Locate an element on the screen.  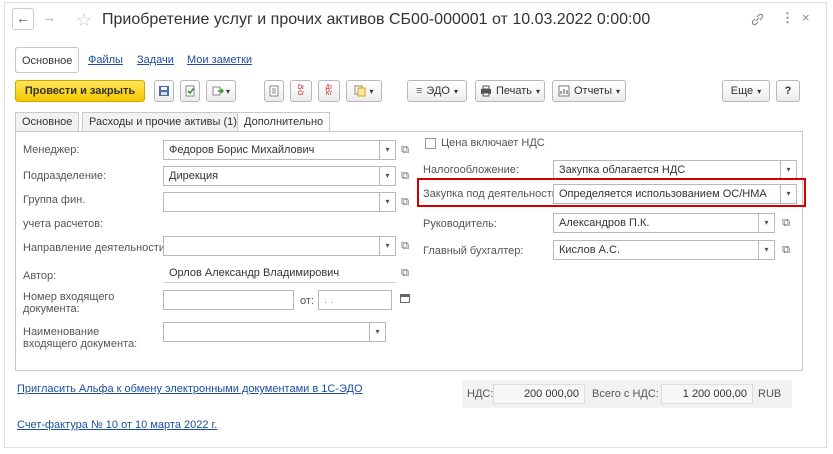
create-based-icon is located at coordinates (218, 91).